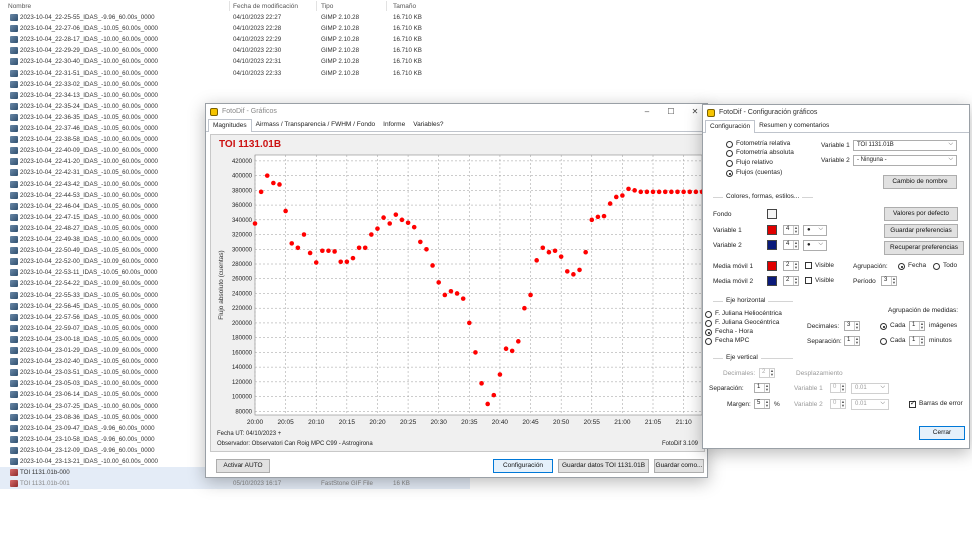  I want to click on error-bars-checkbox, so click(912, 403).